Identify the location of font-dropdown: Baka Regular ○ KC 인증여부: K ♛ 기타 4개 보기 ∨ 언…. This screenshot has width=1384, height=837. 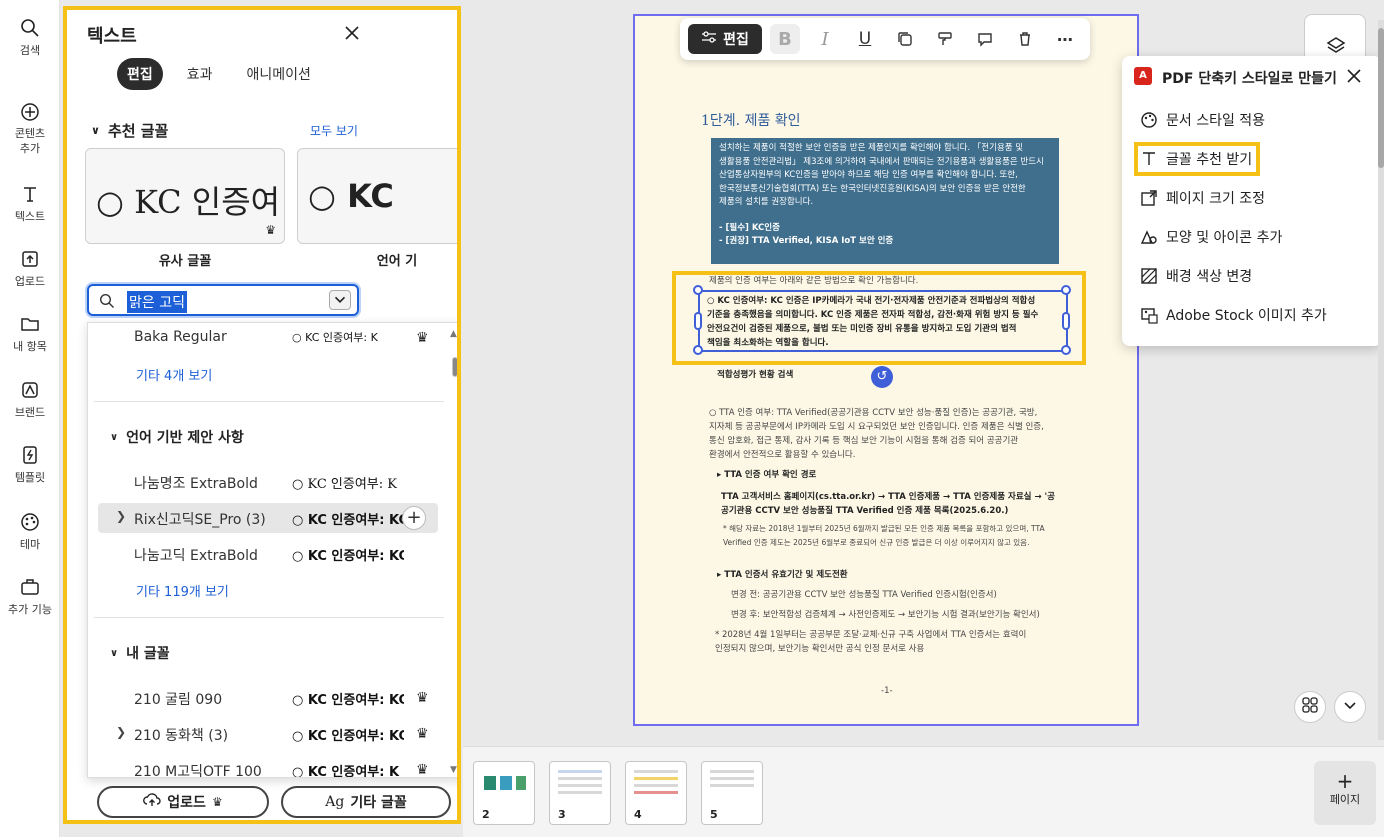
(272, 550).